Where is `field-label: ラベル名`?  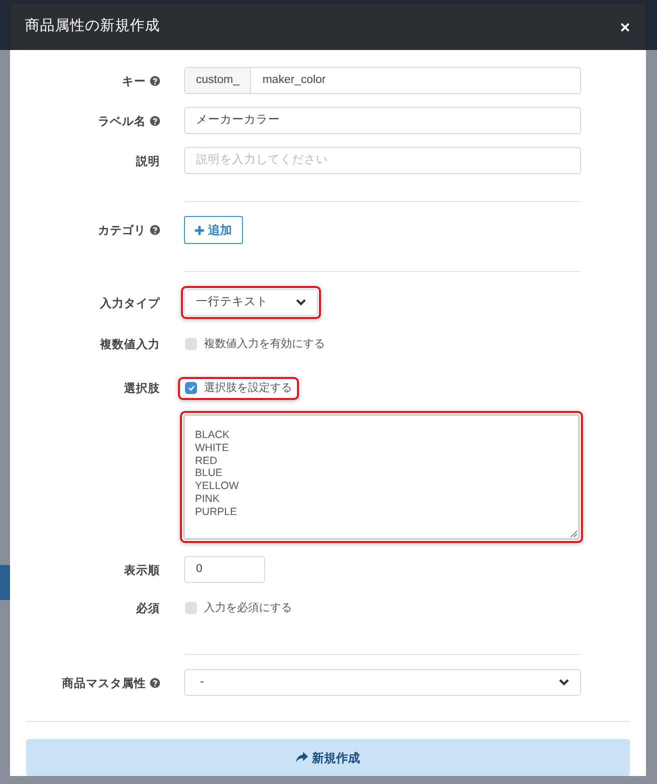 field-label: ラベル名 is located at coordinates (129, 122).